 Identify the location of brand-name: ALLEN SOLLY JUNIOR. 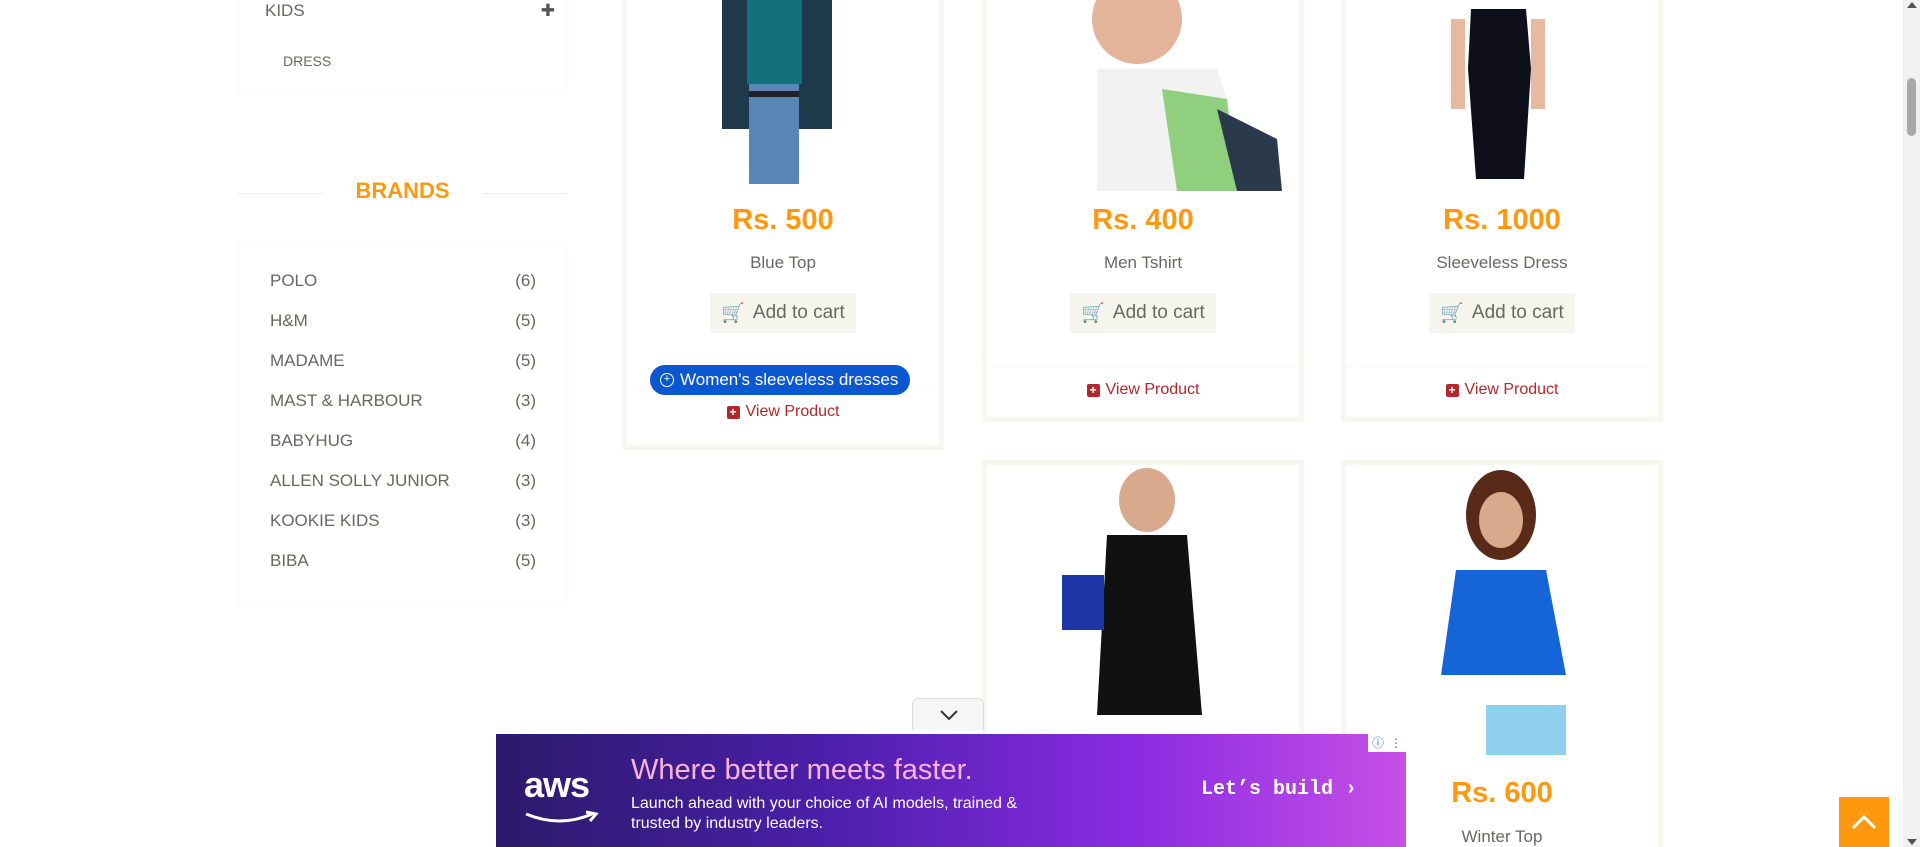
(360, 480).